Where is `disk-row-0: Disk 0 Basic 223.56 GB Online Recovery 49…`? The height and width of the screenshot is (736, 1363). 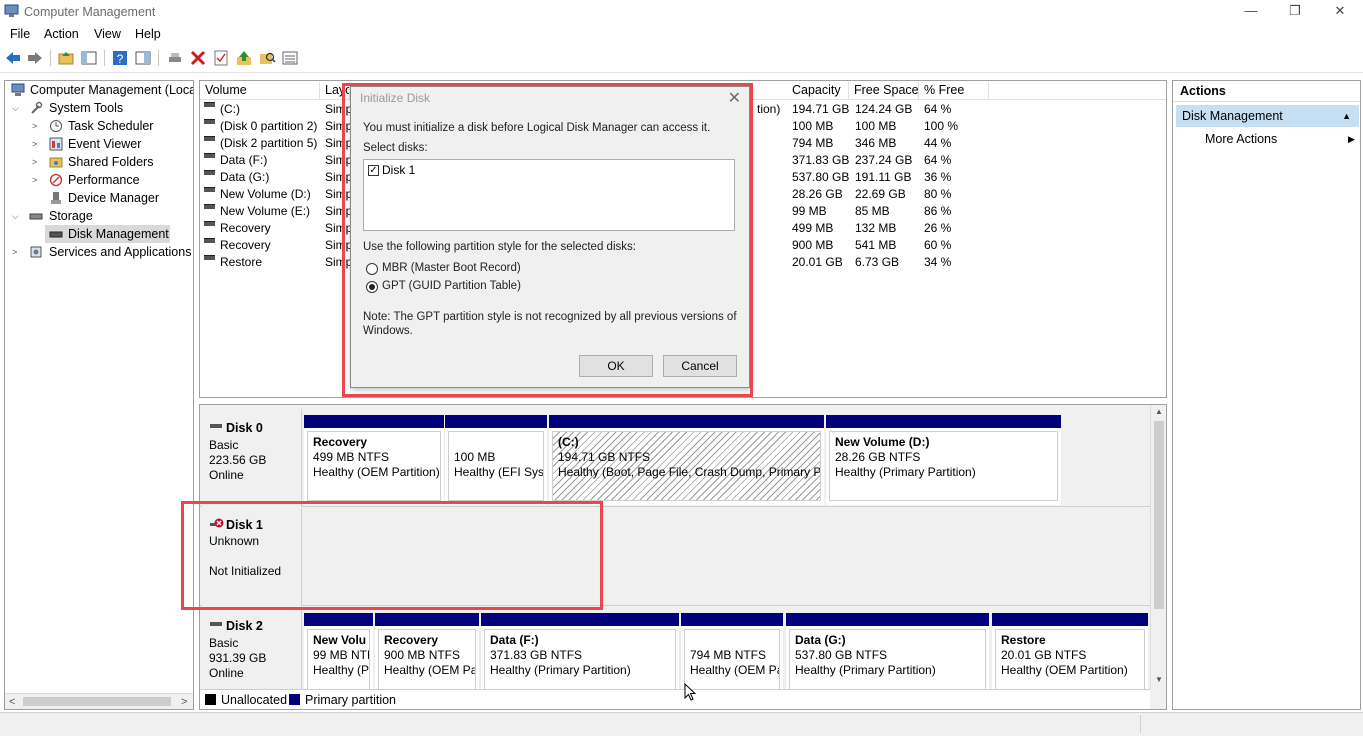 disk-row-0: Disk 0 Basic 223.56 GB Online Recovery 49… is located at coordinates (675, 458).